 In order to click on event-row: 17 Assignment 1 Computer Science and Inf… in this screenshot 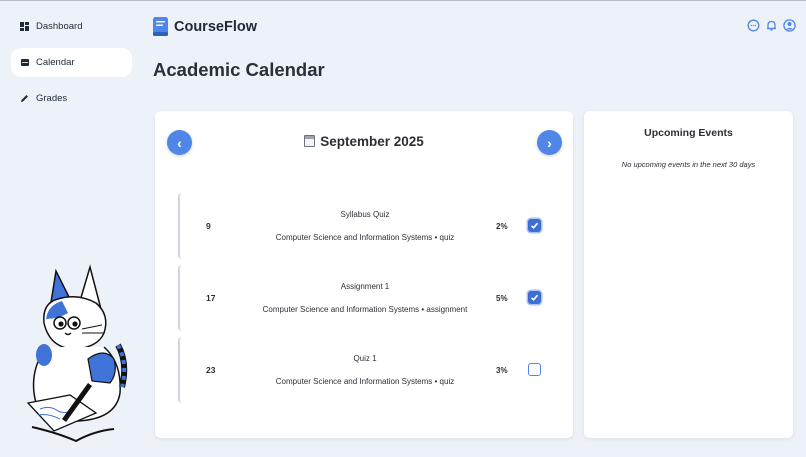, I will do `click(368, 298)`.